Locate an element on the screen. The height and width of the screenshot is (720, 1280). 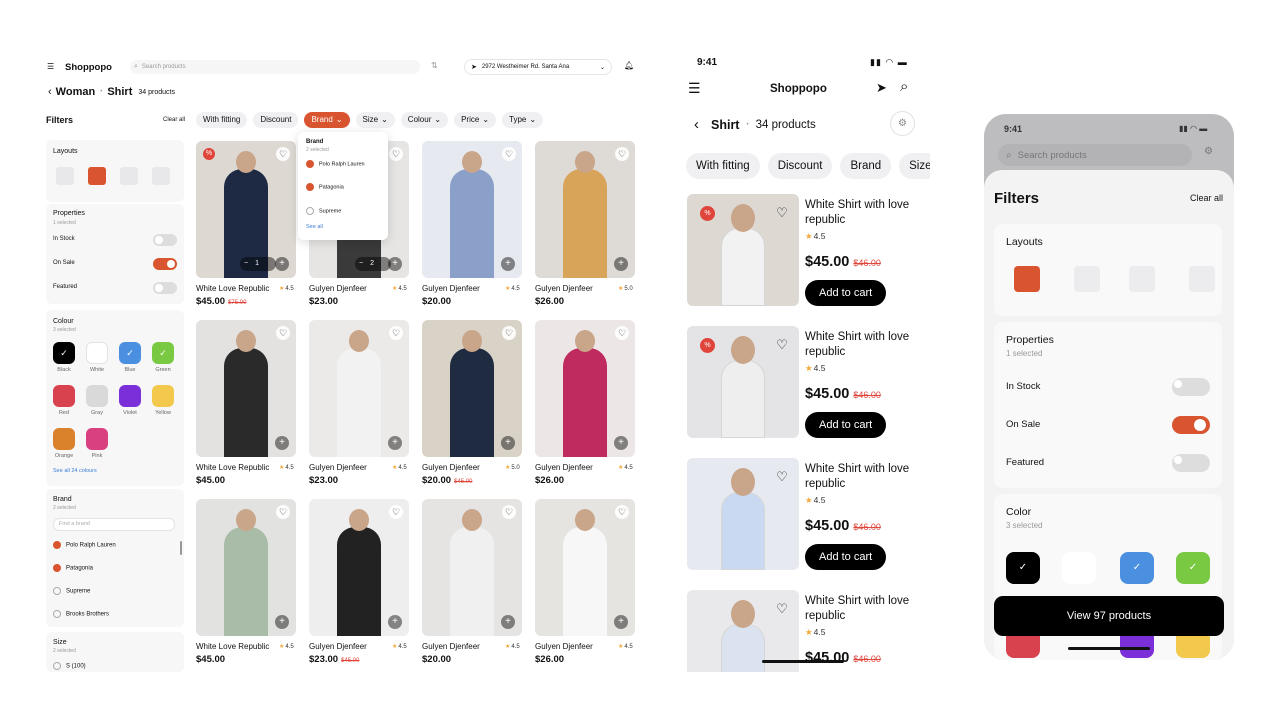
dropdown-option: Patagonia is located at coordinates (325, 187).